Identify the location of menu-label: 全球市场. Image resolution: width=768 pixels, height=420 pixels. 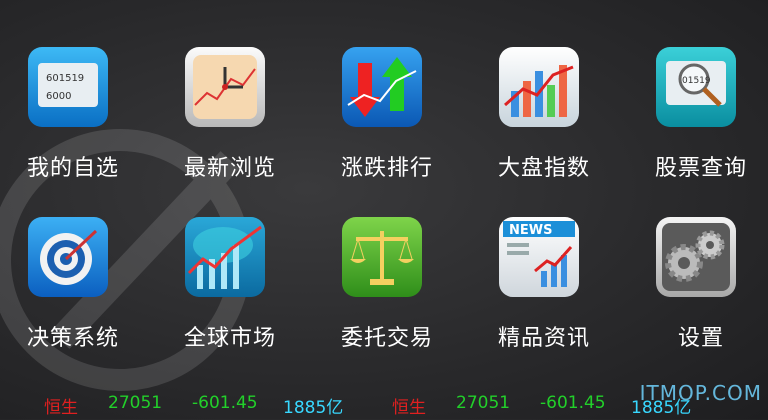
(230, 338).